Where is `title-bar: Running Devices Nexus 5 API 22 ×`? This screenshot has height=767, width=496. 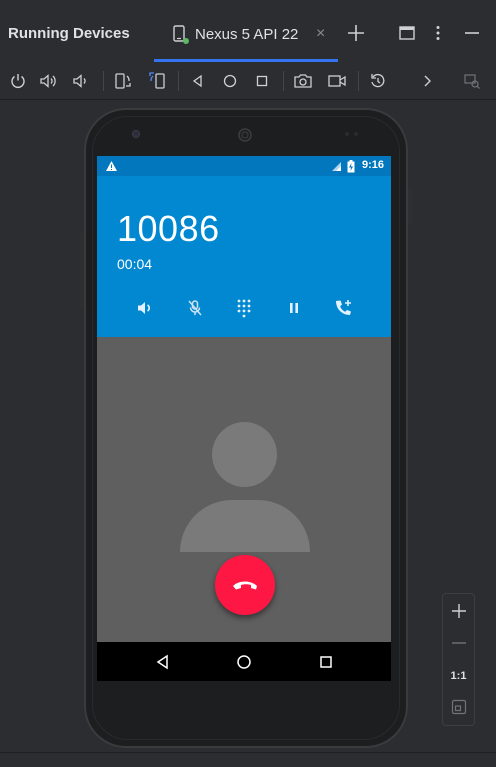 title-bar: Running Devices Nexus 5 API 22 × is located at coordinates (248, 31).